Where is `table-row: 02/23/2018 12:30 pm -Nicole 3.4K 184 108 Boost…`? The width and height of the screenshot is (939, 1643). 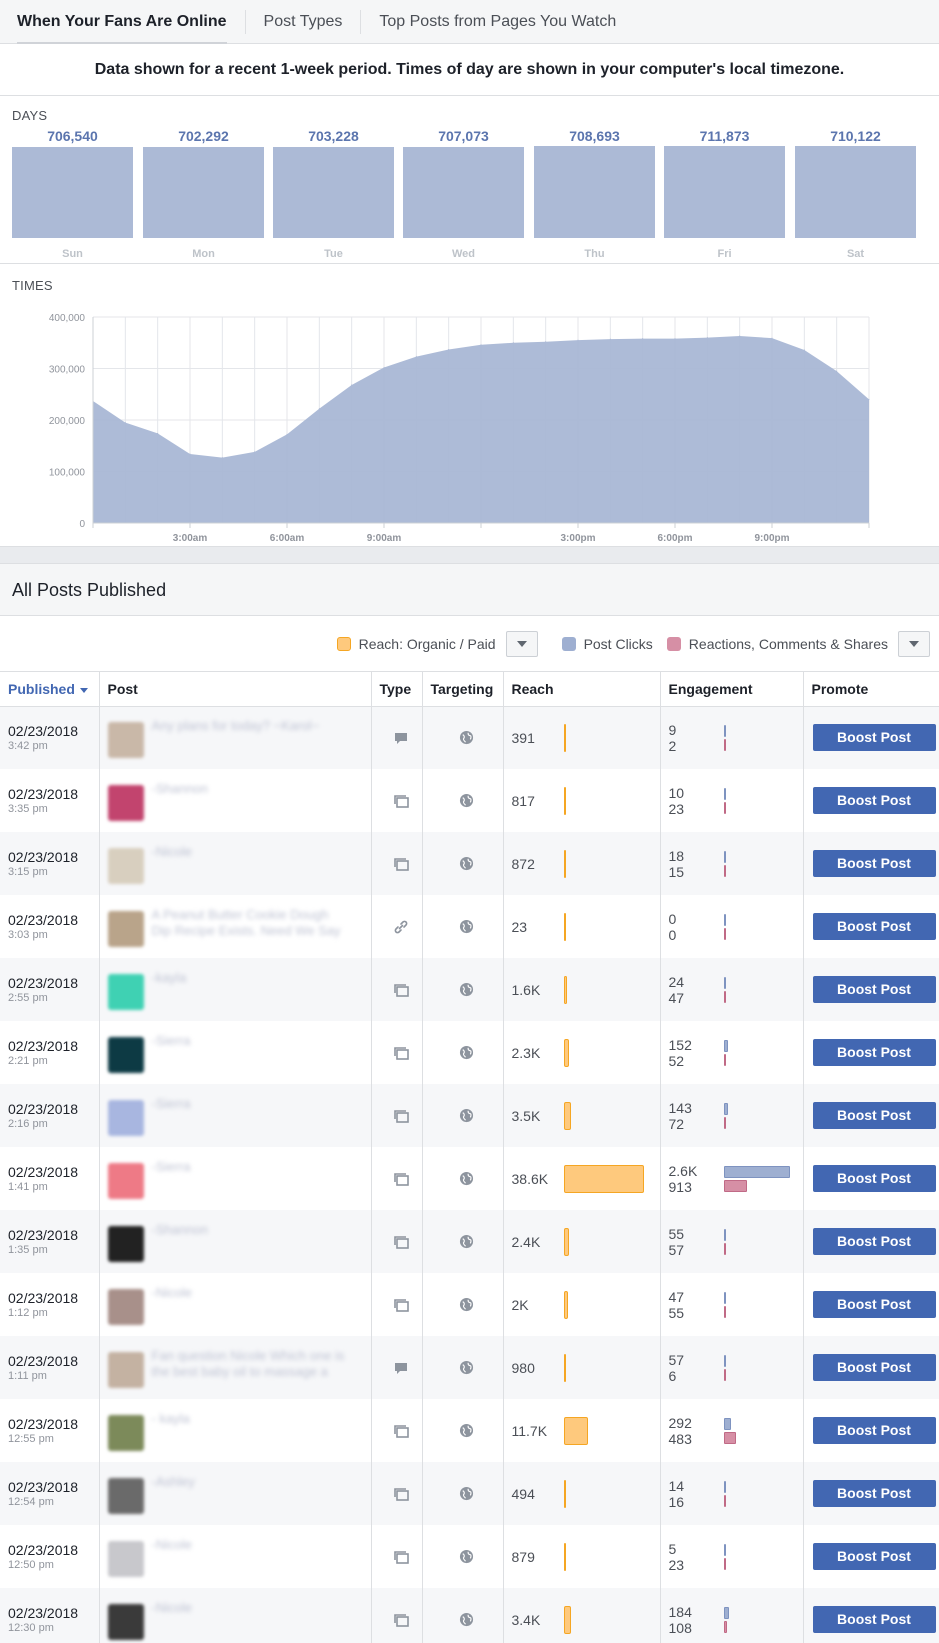 table-row: 02/23/2018 12:30 pm -Nicole 3.4K 184 108 Boost… is located at coordinates (469, 1615).